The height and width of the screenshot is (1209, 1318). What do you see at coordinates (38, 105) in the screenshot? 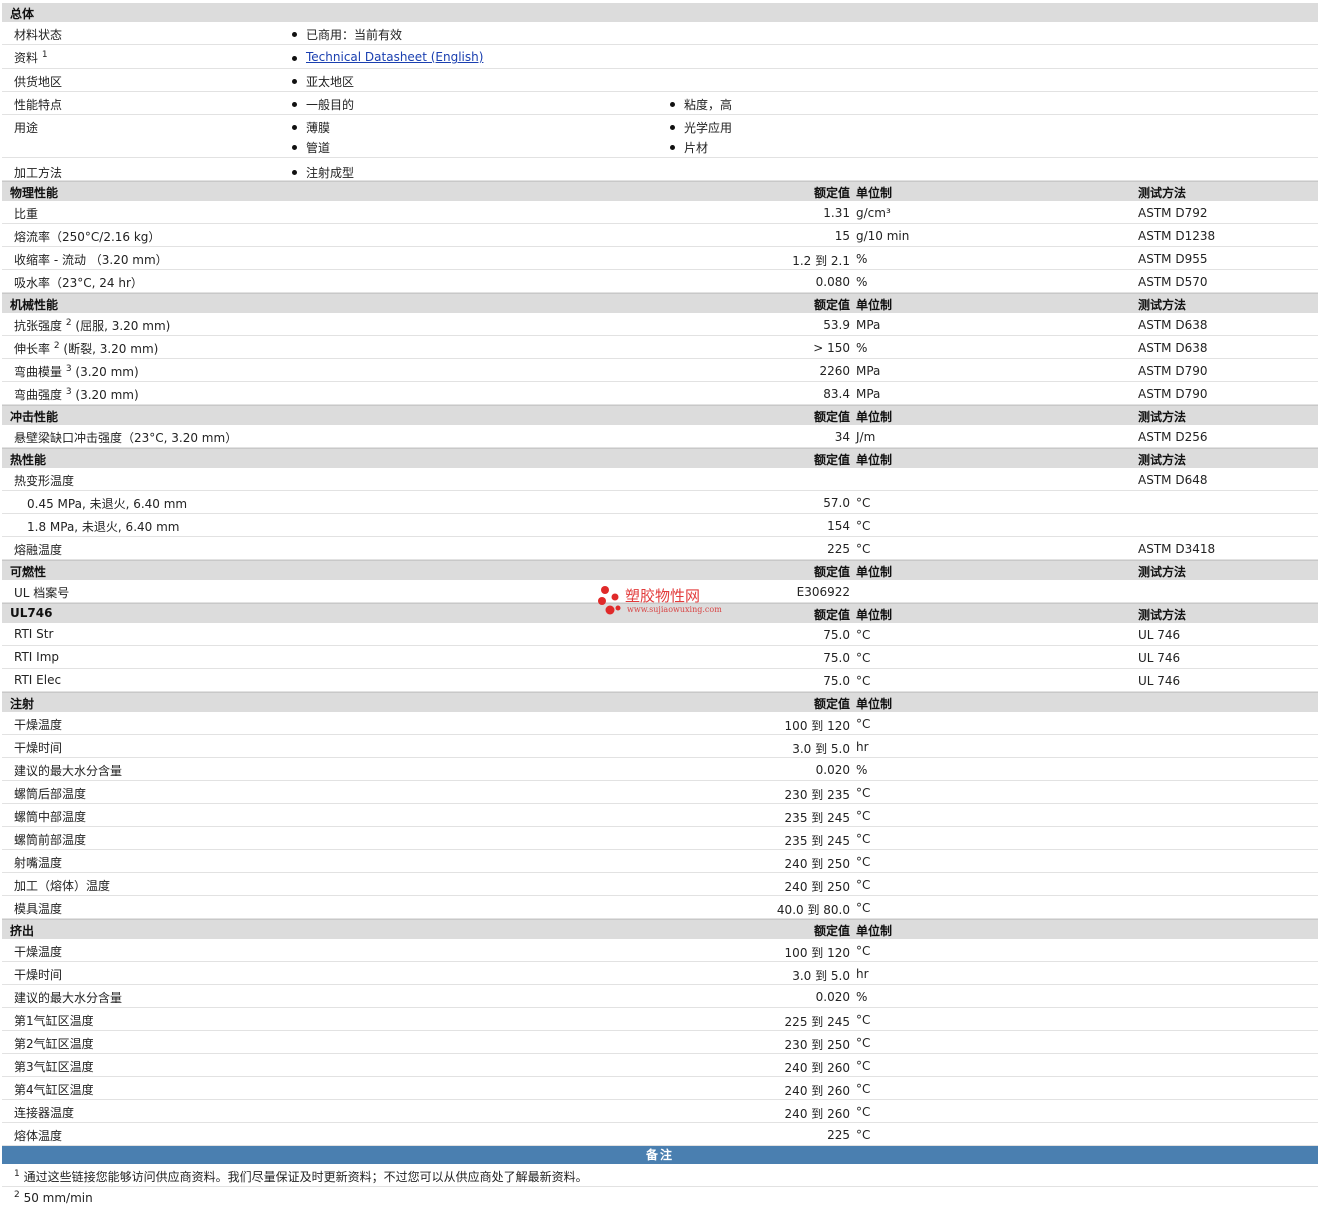
I see `row-label: 性能特点` at bounding box center [38, 105].